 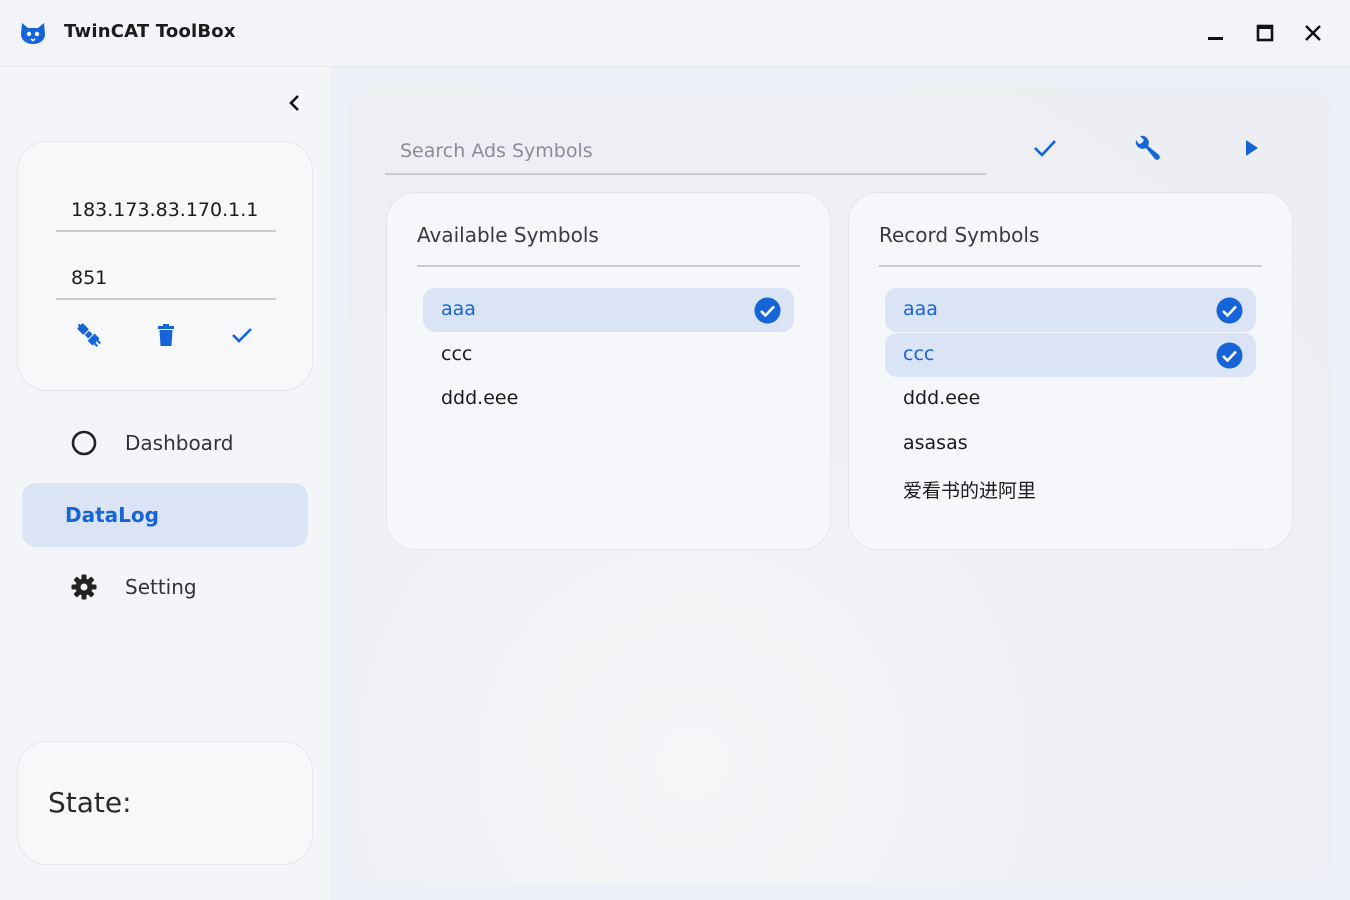 I want to click on minimize-icon, so click(x=1216, y=33).